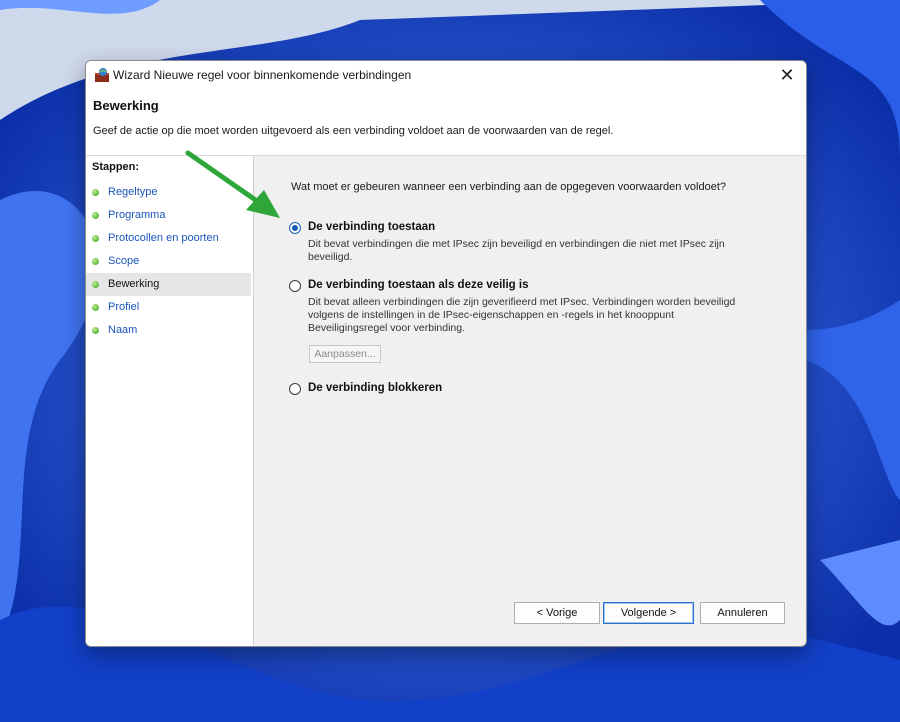 The height and width of the screenshot is (722, 900). I want to click on option-allow-label: De verbinding toestaan, so click(371, 227).